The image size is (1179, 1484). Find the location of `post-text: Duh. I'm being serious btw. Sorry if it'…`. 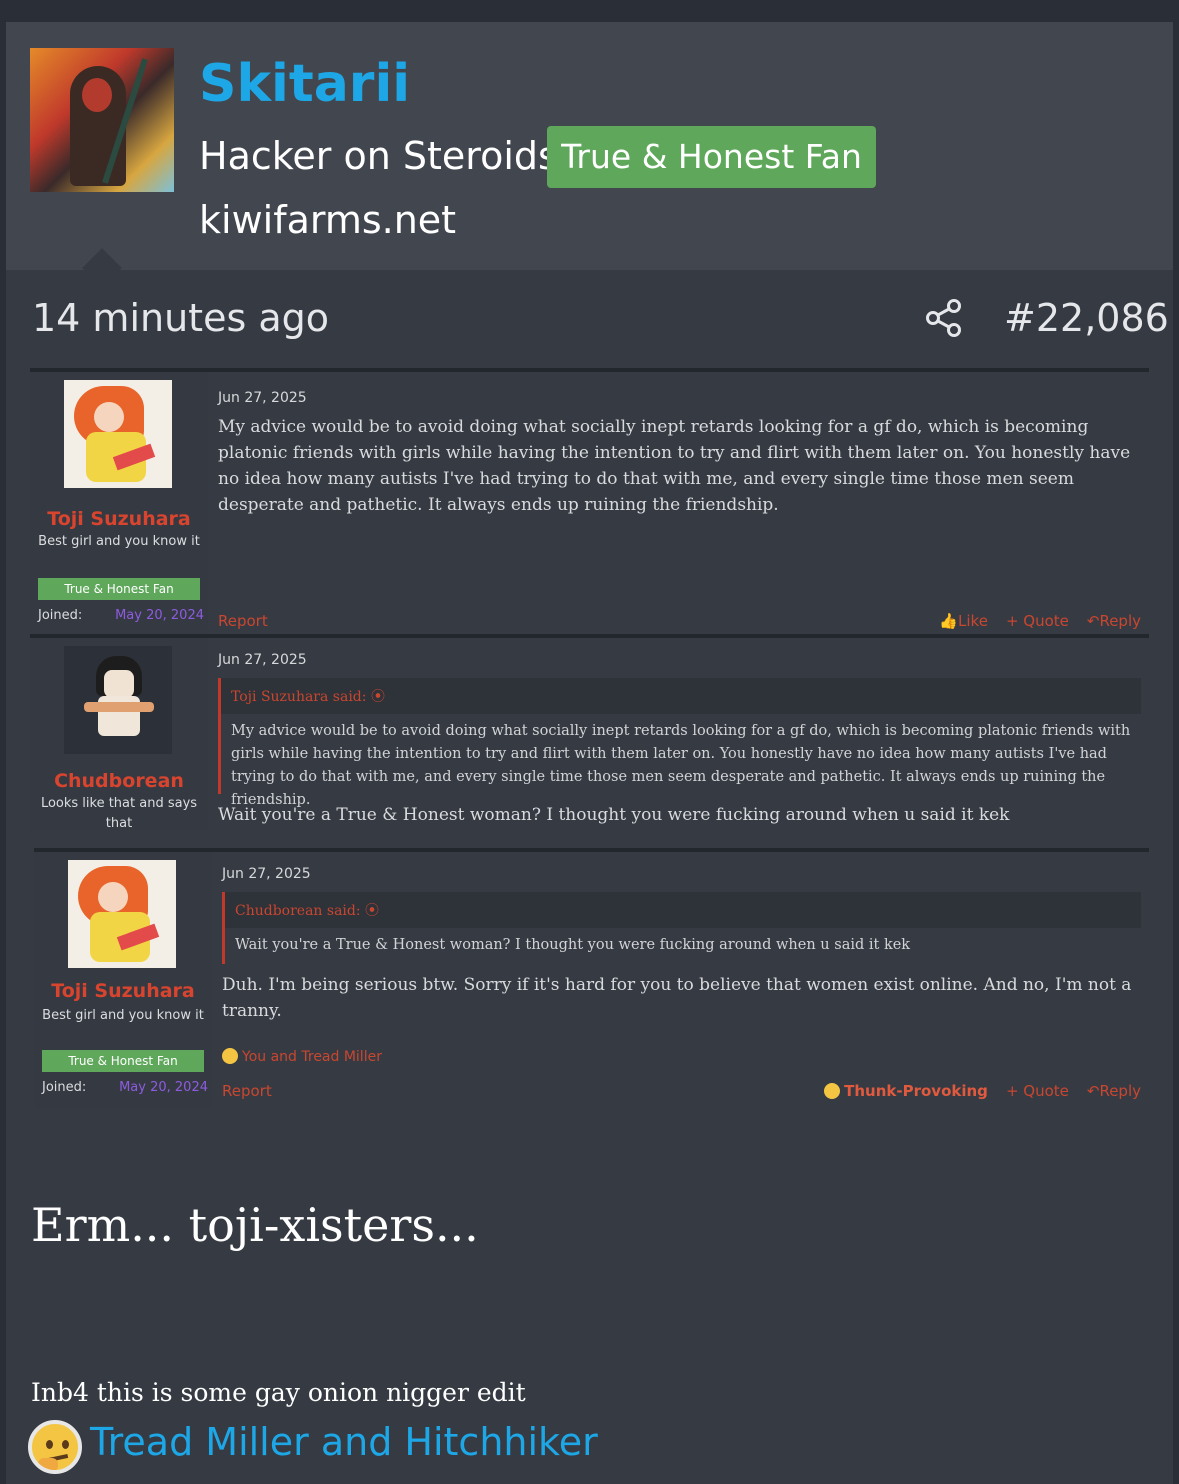

post-text: Duh. I'm being serious btw. Sorry if it'… is located at coordinates (677, 998).